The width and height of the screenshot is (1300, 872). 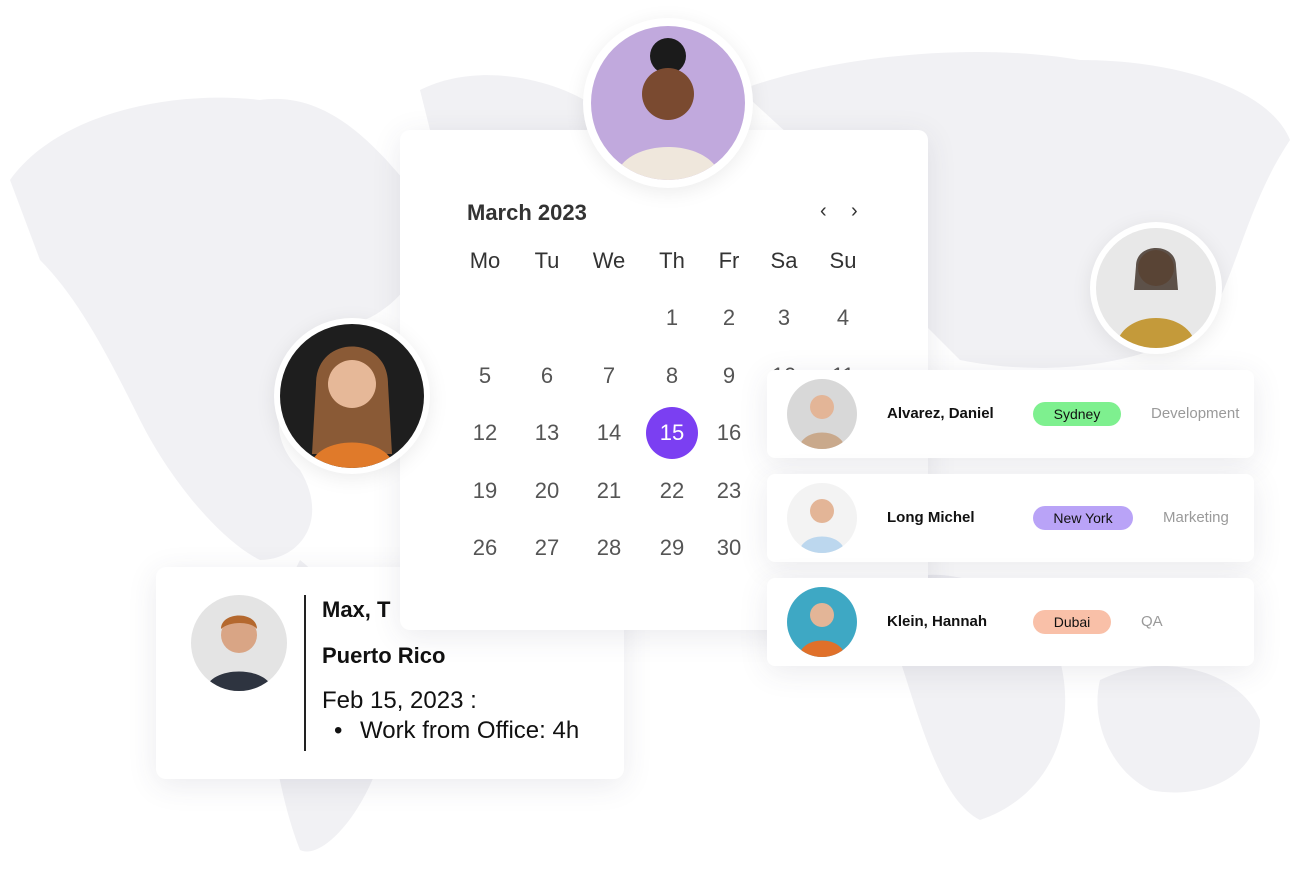 What do you see at coordinates (609, 548) in the screenshot?
I see `calendar-day: 28` at bounding box center [609, 548].